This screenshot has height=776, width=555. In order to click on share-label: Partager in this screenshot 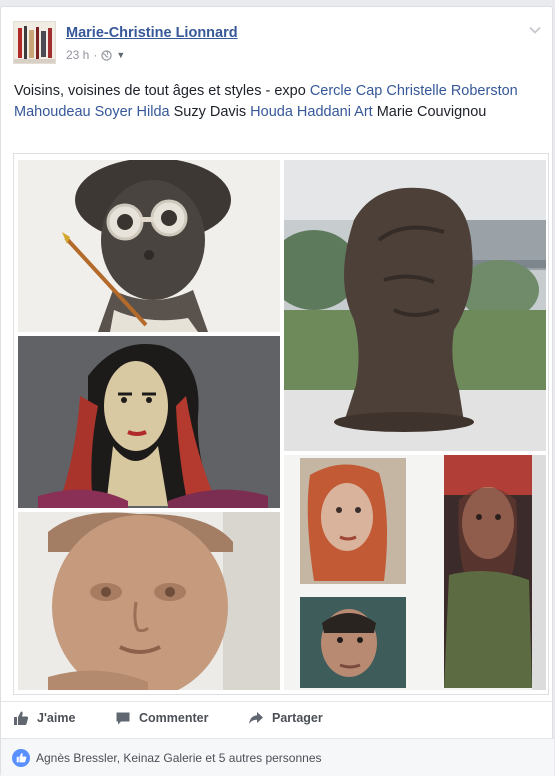, I will do `click(297, 718)`.